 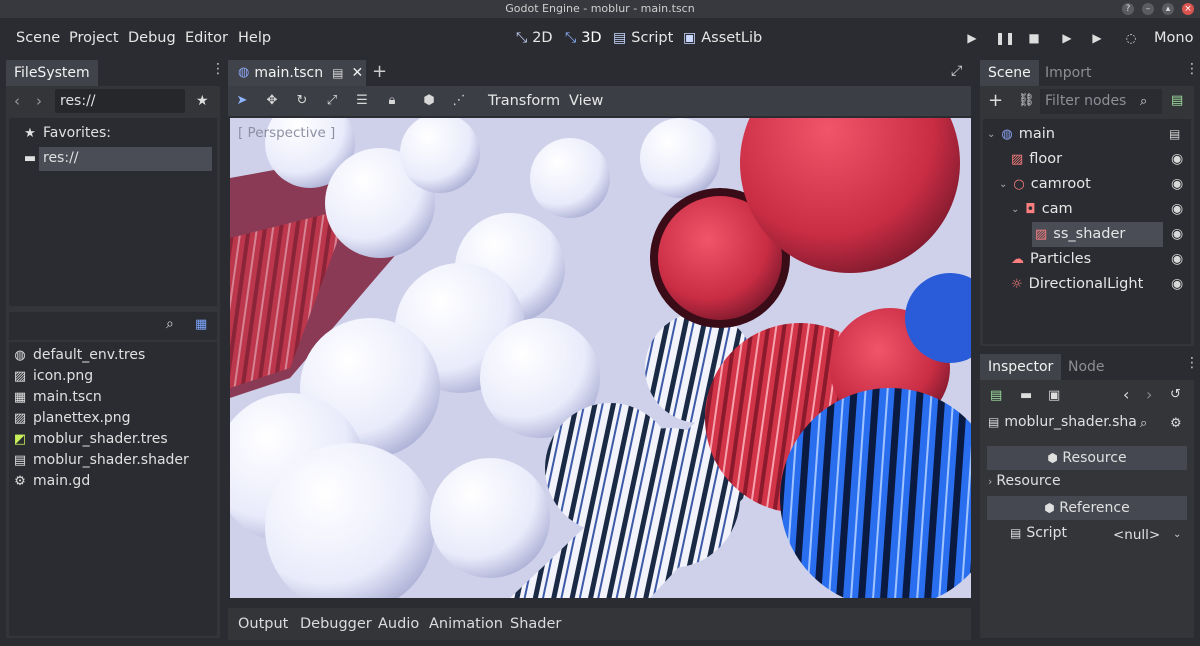 What do you see at coordinates (459, 100) in the screenshot?
I see `snap-icon: ⋰` at bounding box center [459, 100].